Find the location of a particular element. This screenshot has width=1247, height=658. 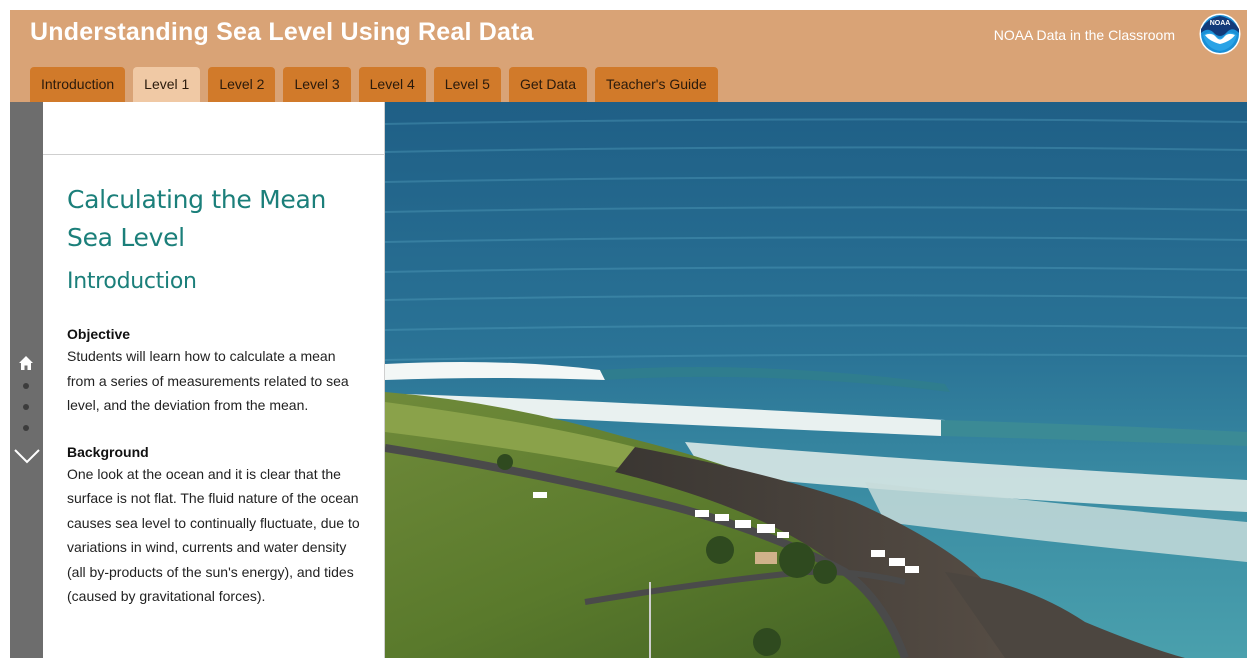

tab-level-5: Level 5 is located at coordinates (467, 84).